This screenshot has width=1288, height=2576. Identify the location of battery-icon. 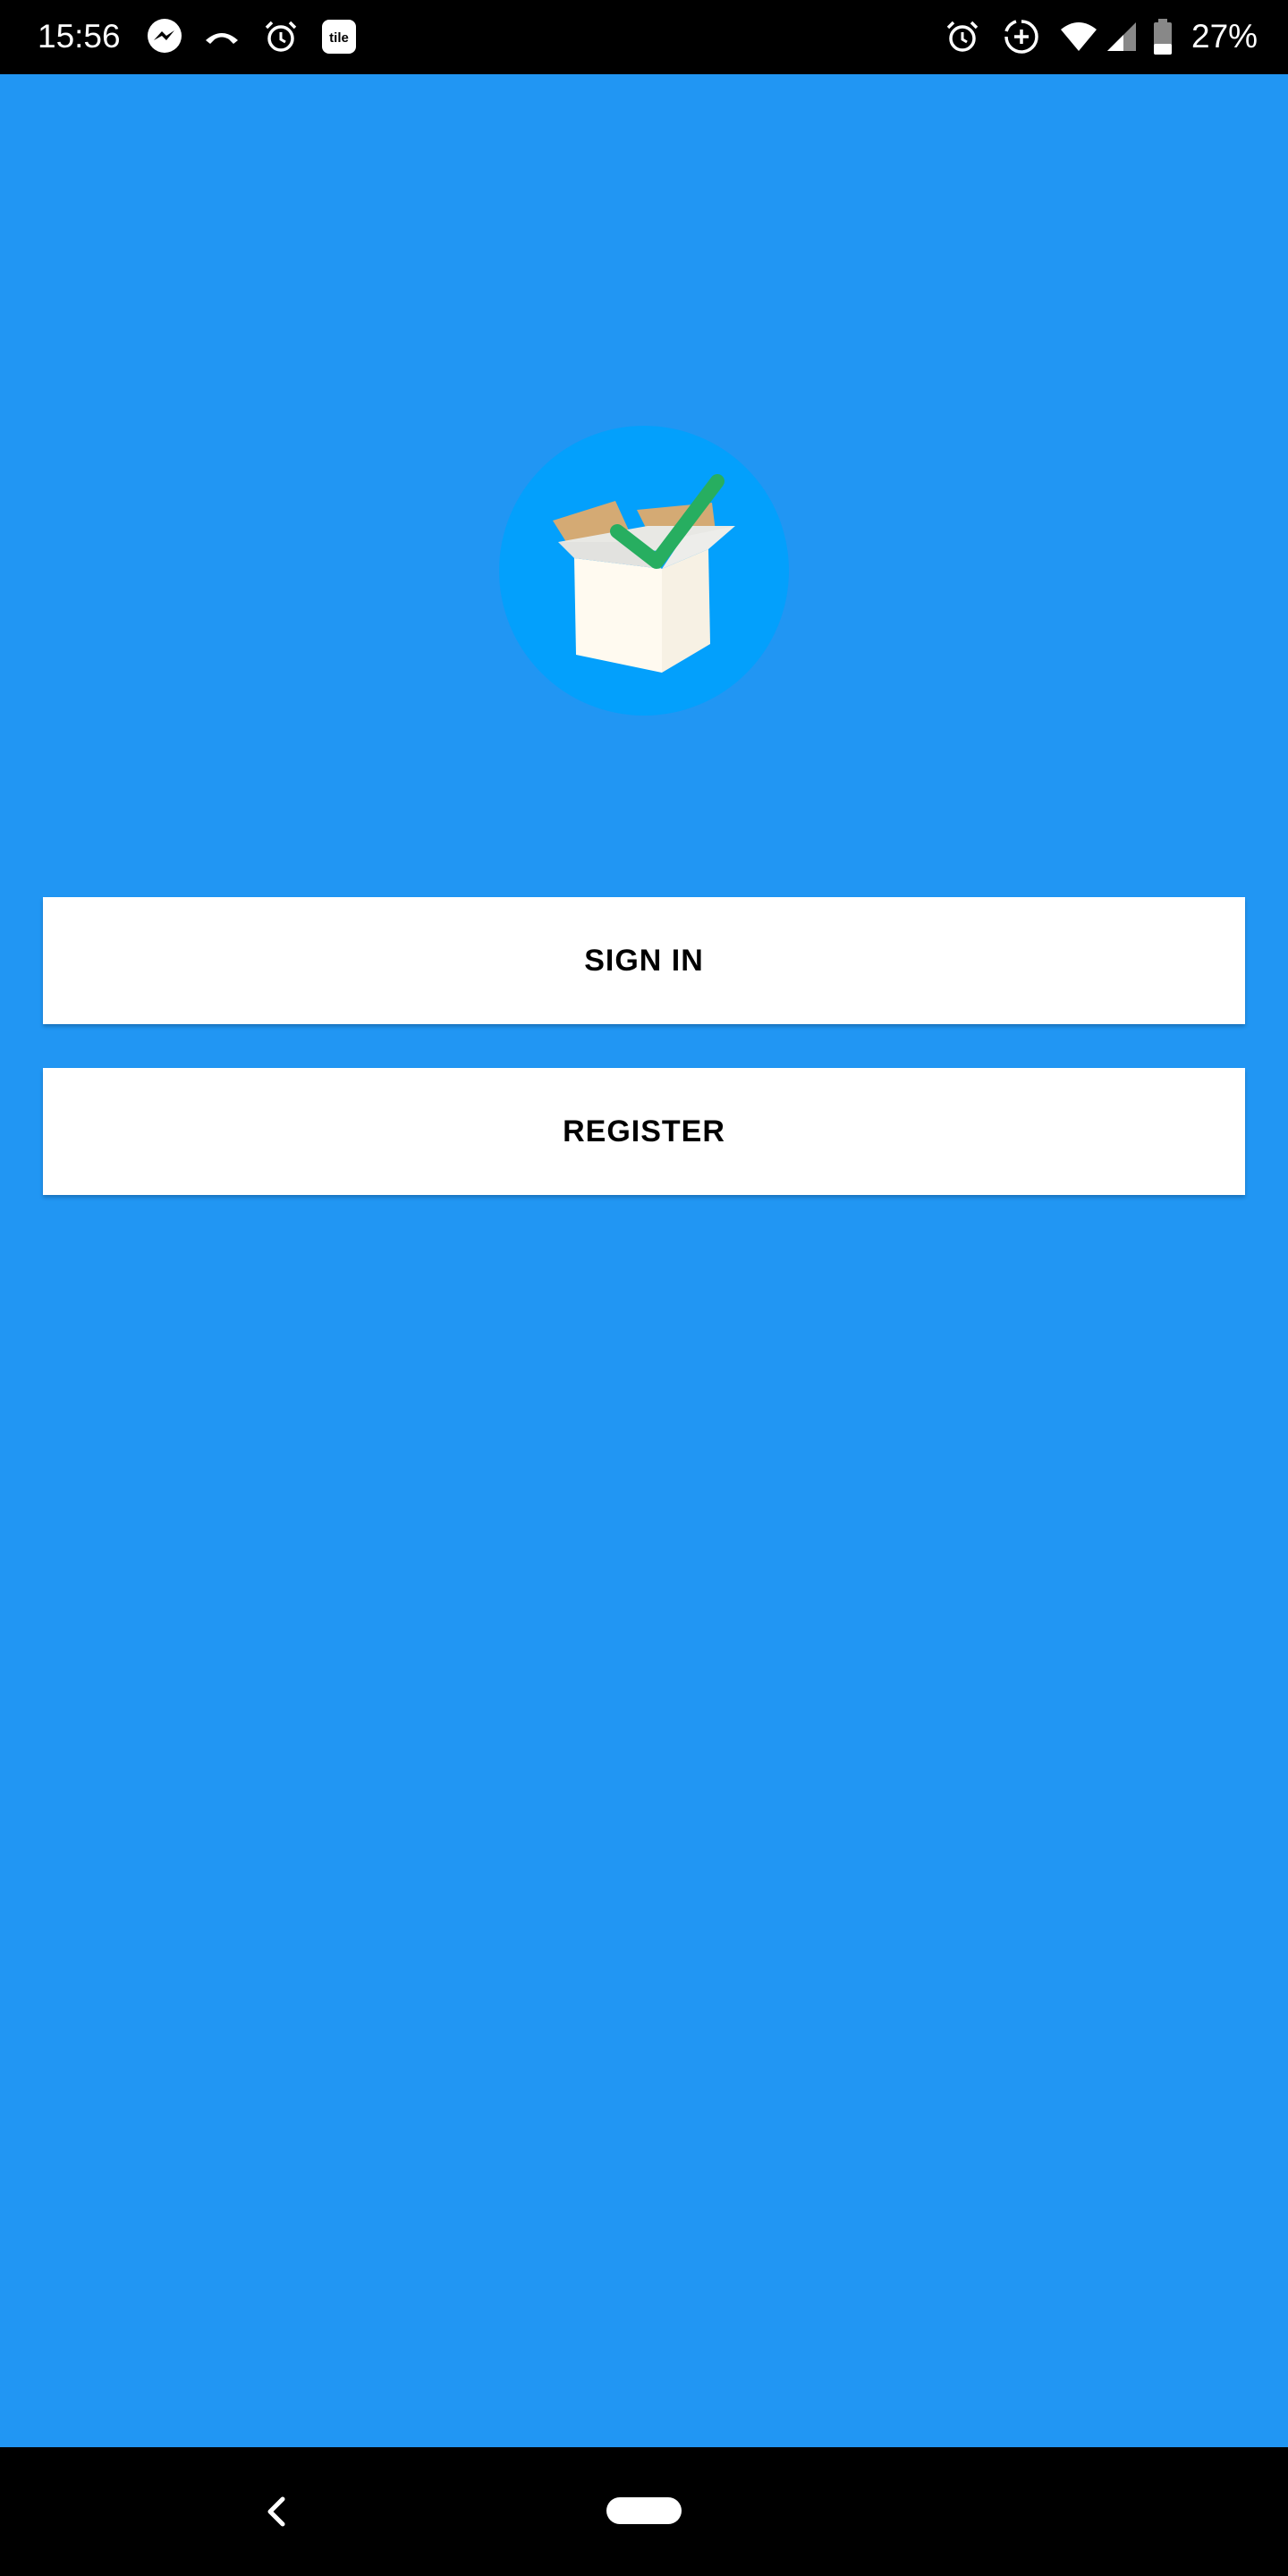
(1162, 36).